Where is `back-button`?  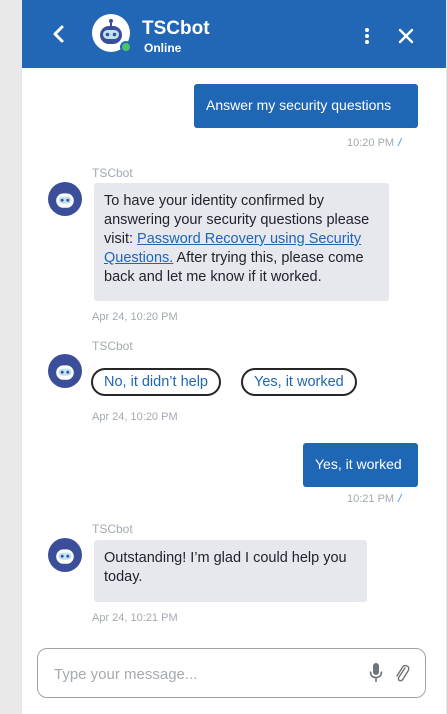
back-button is located at coordinates (59, 34).